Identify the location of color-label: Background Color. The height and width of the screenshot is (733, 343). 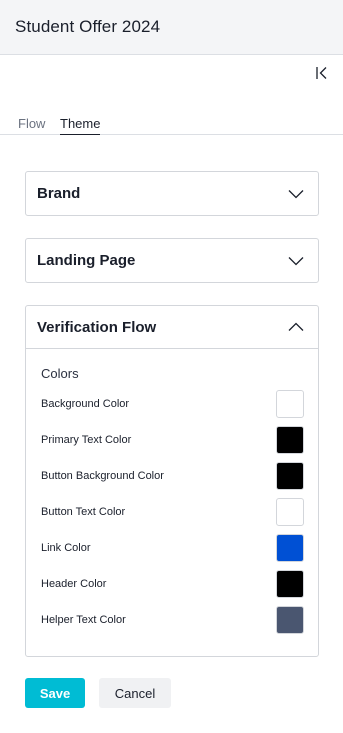
(85, 404).